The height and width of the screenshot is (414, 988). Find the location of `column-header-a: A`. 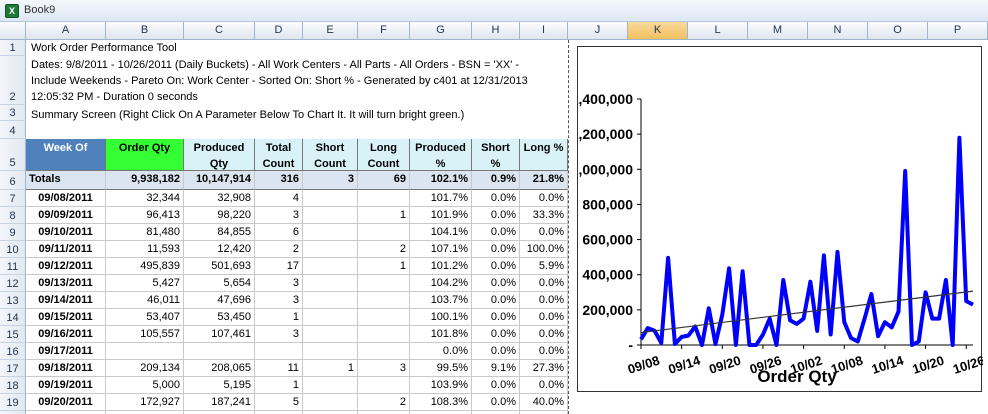

column-header-a: A is located at coordinates (66, 31).